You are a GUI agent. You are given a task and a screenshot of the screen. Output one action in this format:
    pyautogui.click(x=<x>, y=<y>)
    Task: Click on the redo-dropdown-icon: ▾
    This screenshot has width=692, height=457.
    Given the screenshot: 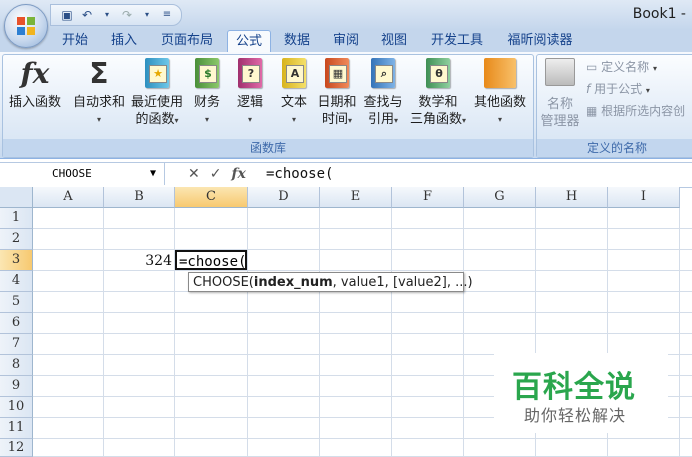 What is the action you would take?
    pyautogui.click(x=147, y=15)
    